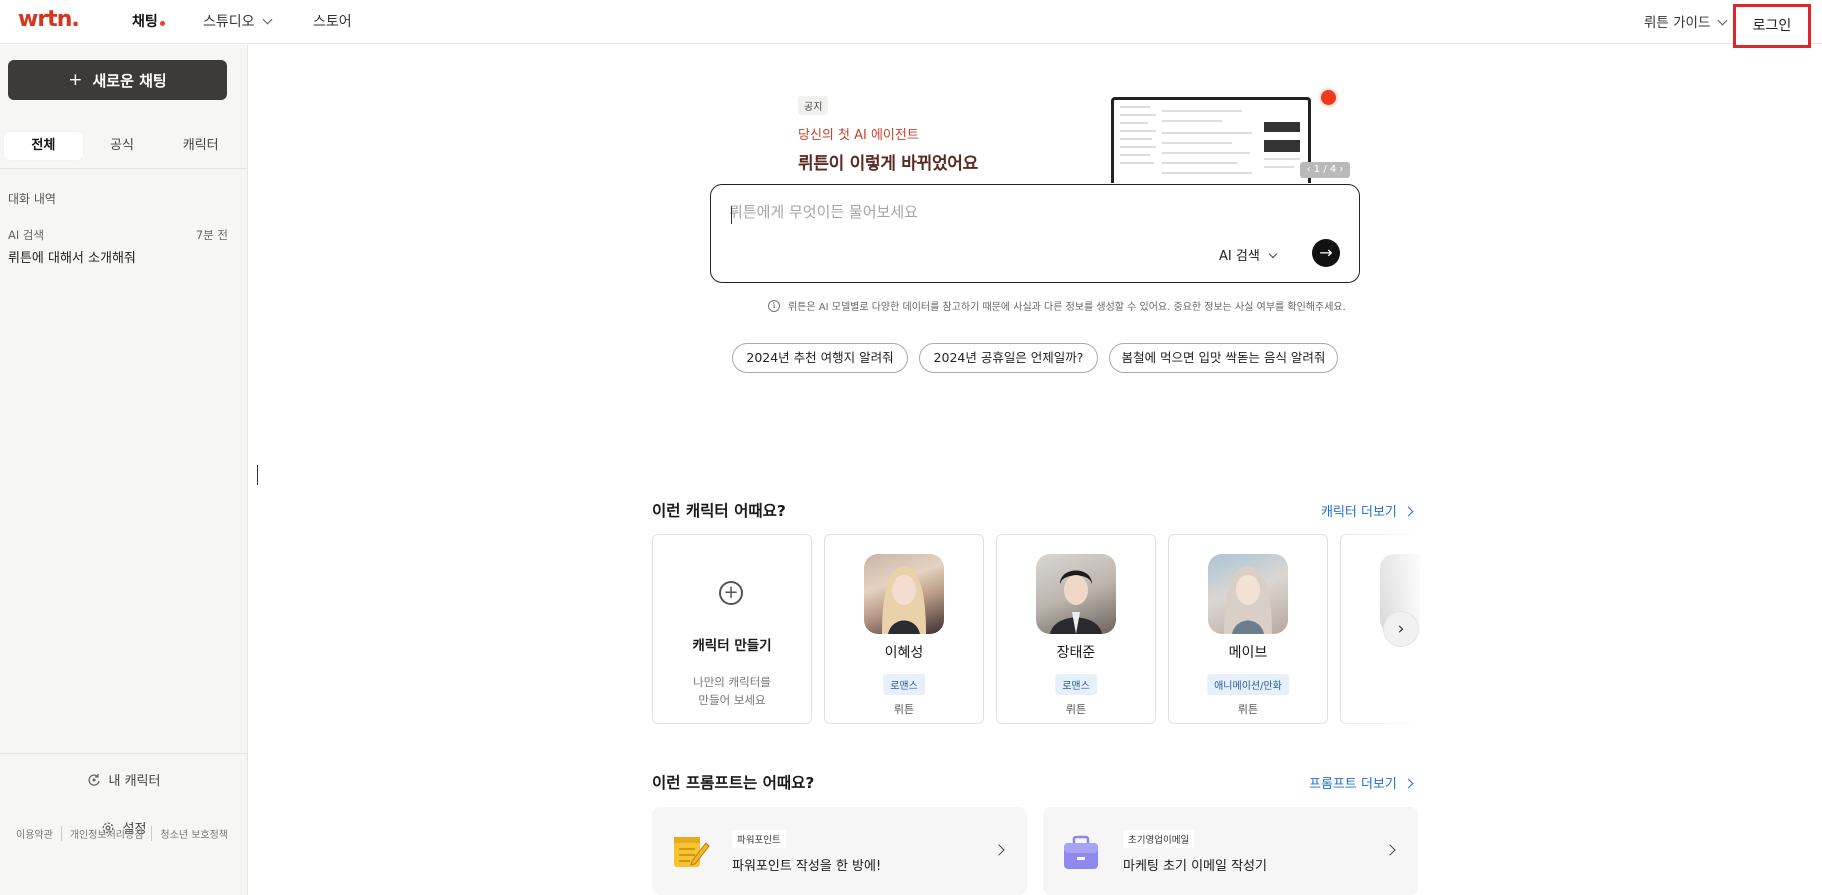  What do you see at coordinates (1230, 851) in the screenshot?
I see `prompt-card: 초기영업이메일 마케팅 초기 이메일 작성기` at bounding box center [1230, 851].